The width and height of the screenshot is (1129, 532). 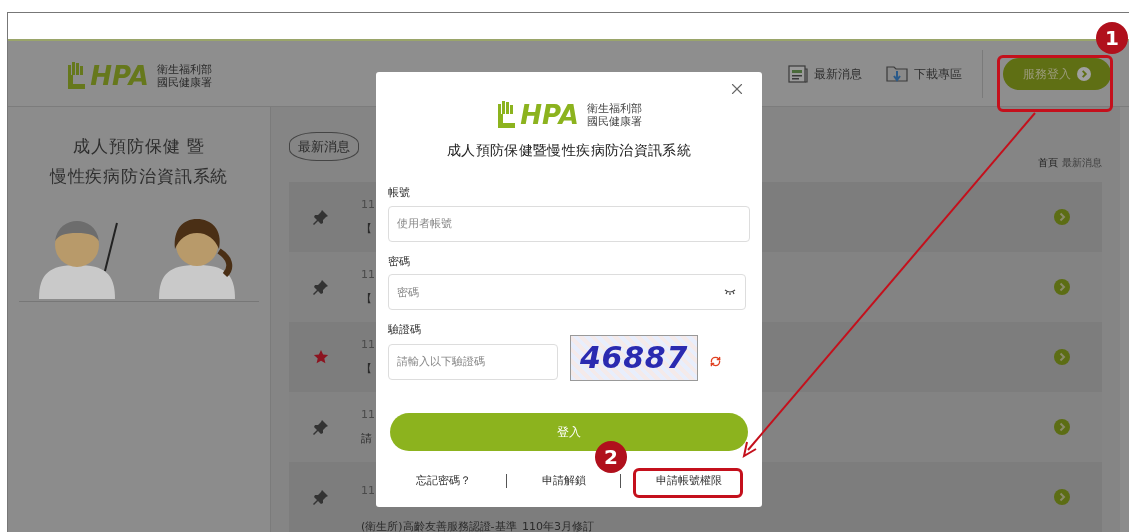 What do you see at coordinates (405, 330) in the screenshot?
I see `field-label: 驗證碼` at bounding box center [405, 330].